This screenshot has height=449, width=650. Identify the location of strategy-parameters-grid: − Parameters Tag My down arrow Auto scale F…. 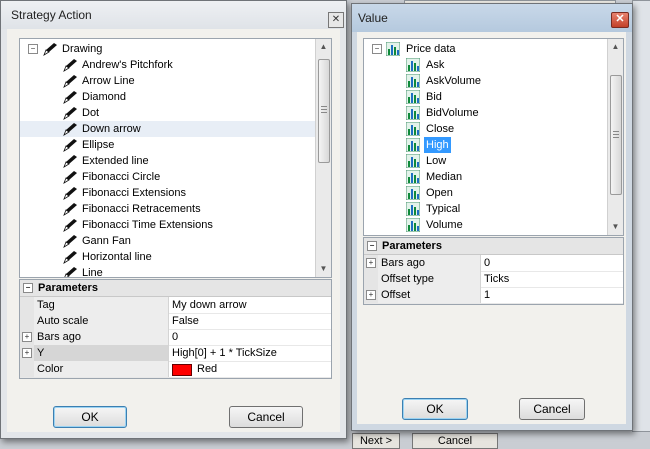
(175, 329).